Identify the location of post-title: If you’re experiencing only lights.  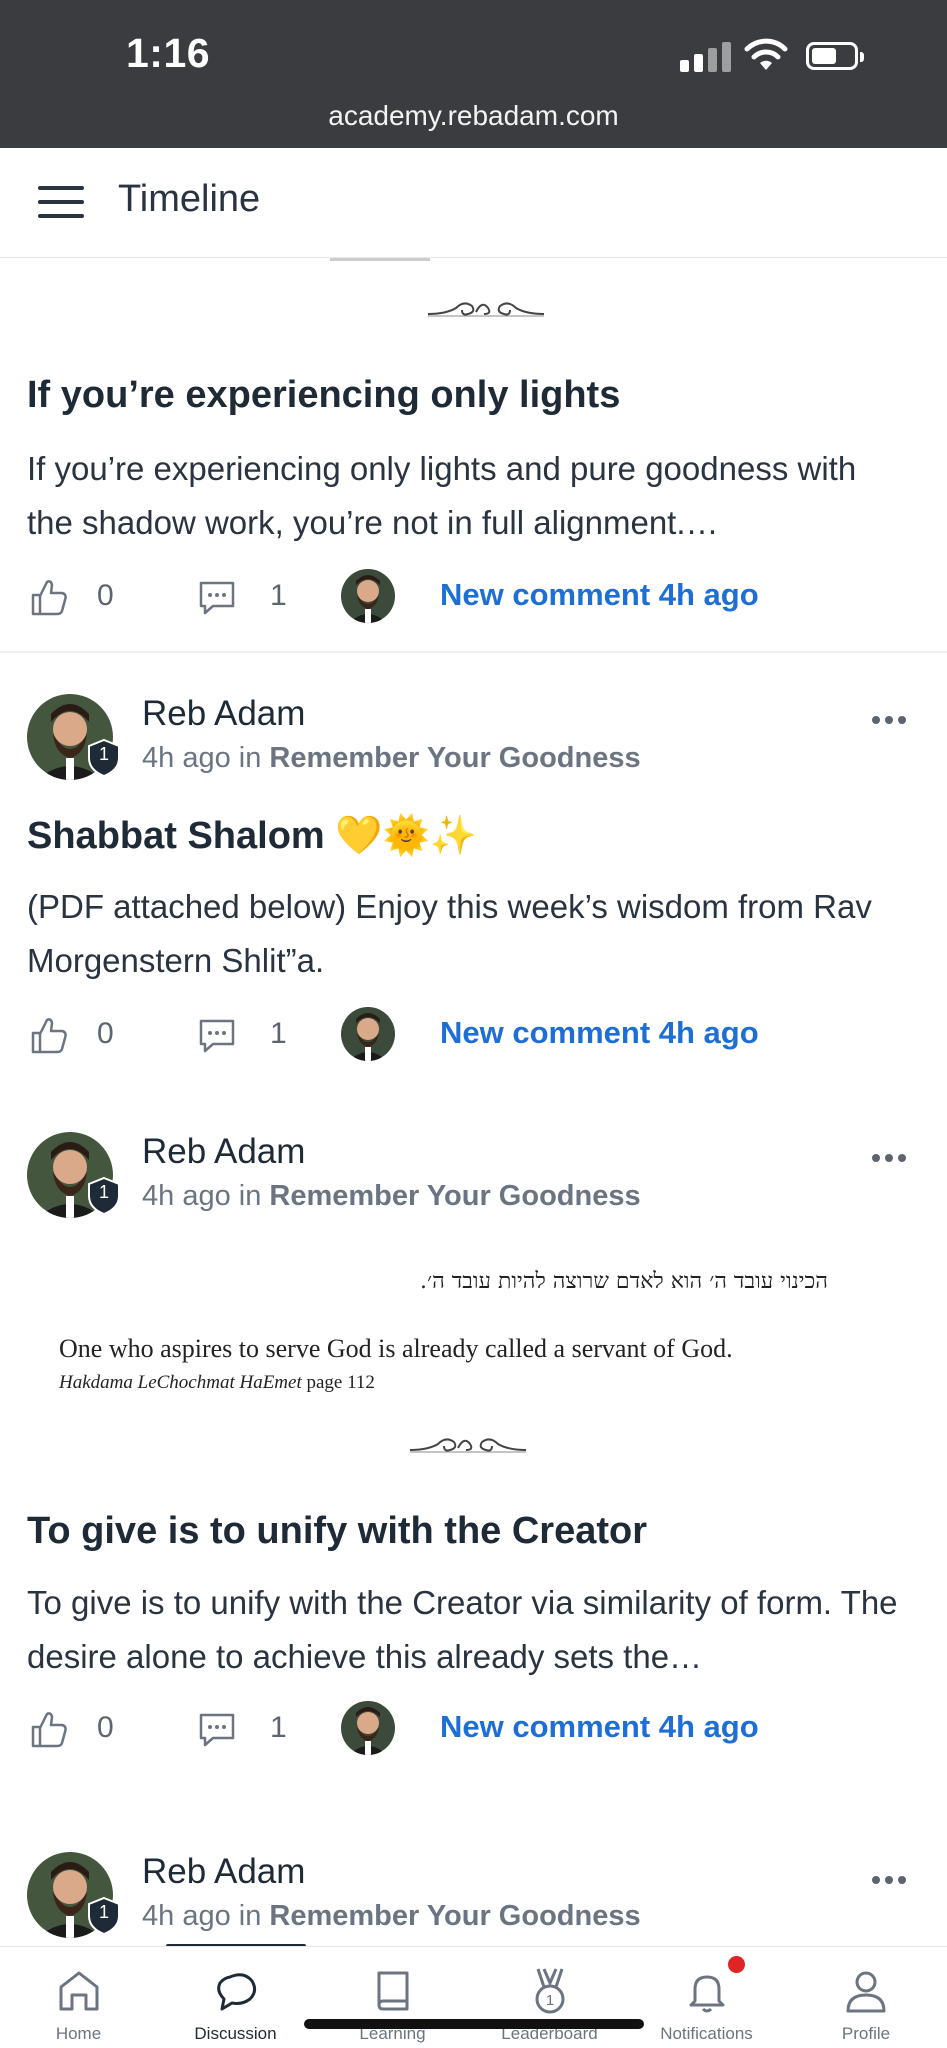
(323, 395).